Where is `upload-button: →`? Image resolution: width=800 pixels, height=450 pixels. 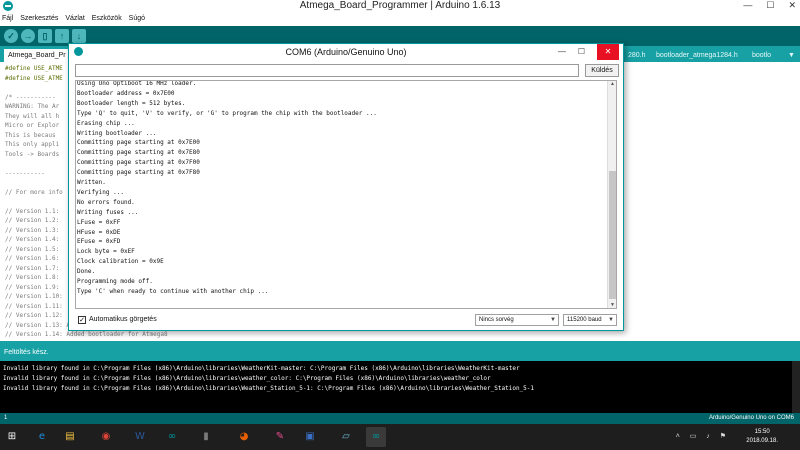
upload-button: → is located at coordinates (28, 36).